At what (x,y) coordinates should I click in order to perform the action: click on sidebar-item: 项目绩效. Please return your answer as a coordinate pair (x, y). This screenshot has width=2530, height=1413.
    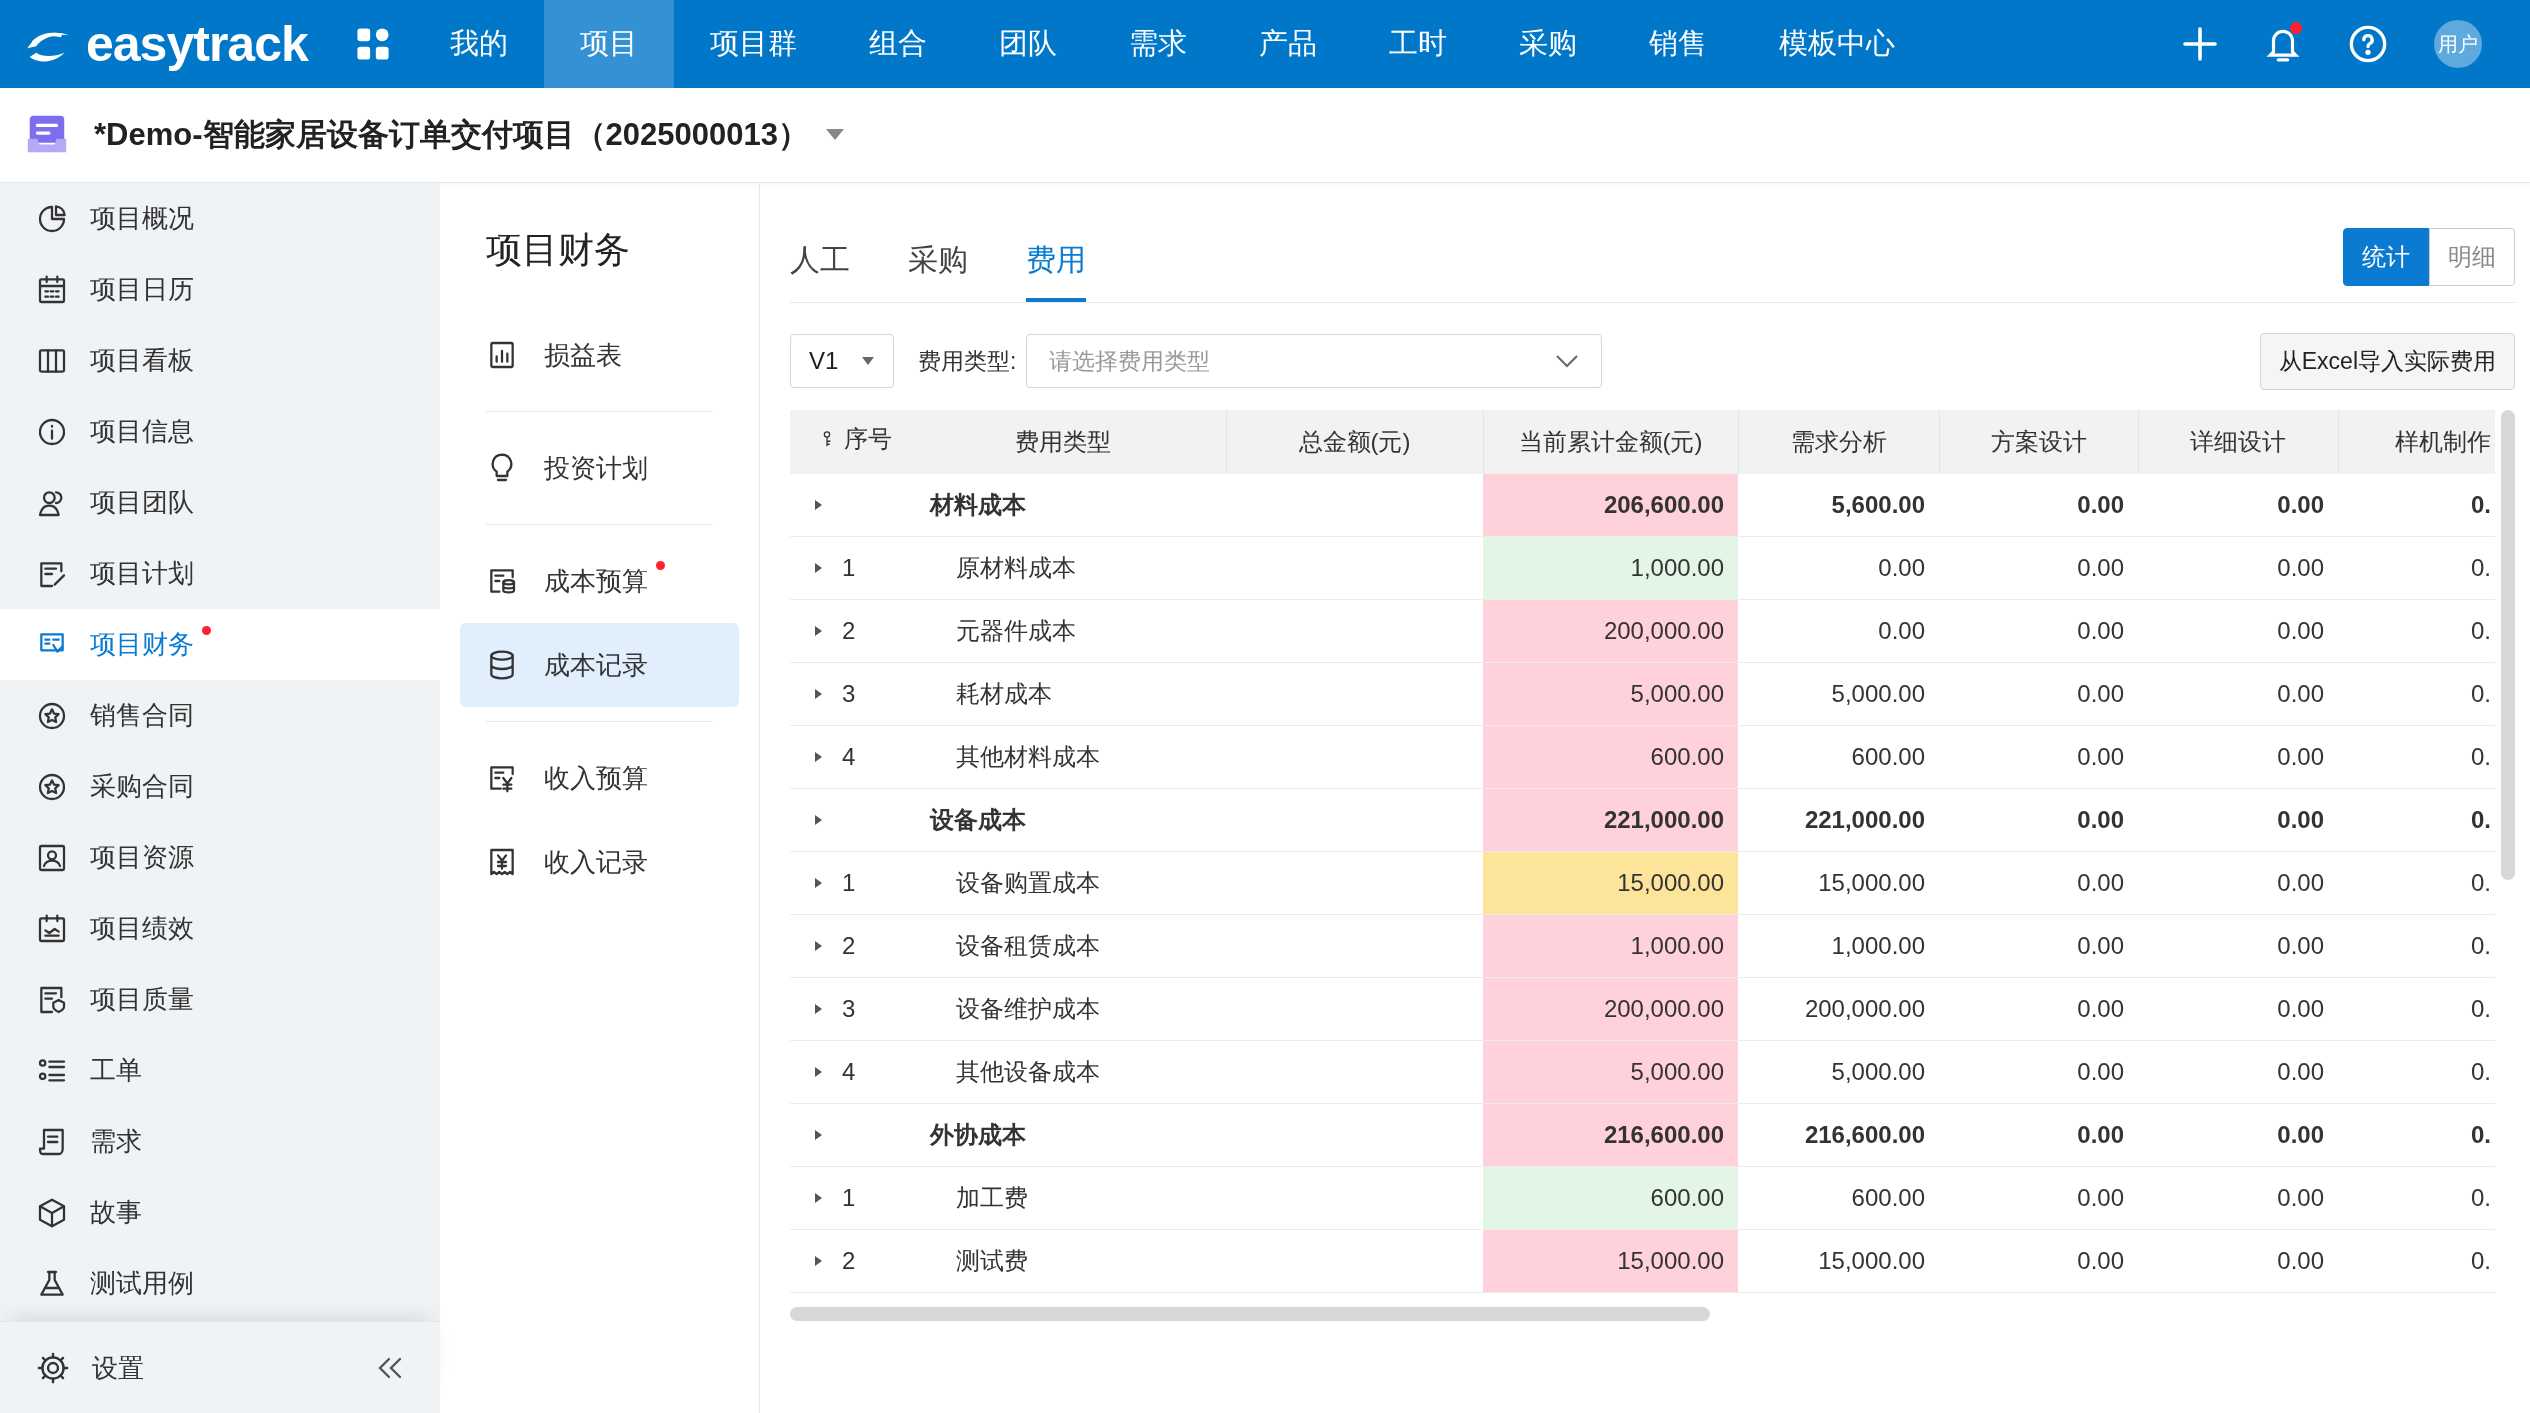
    Looking at the image, I should click on (220, 928).